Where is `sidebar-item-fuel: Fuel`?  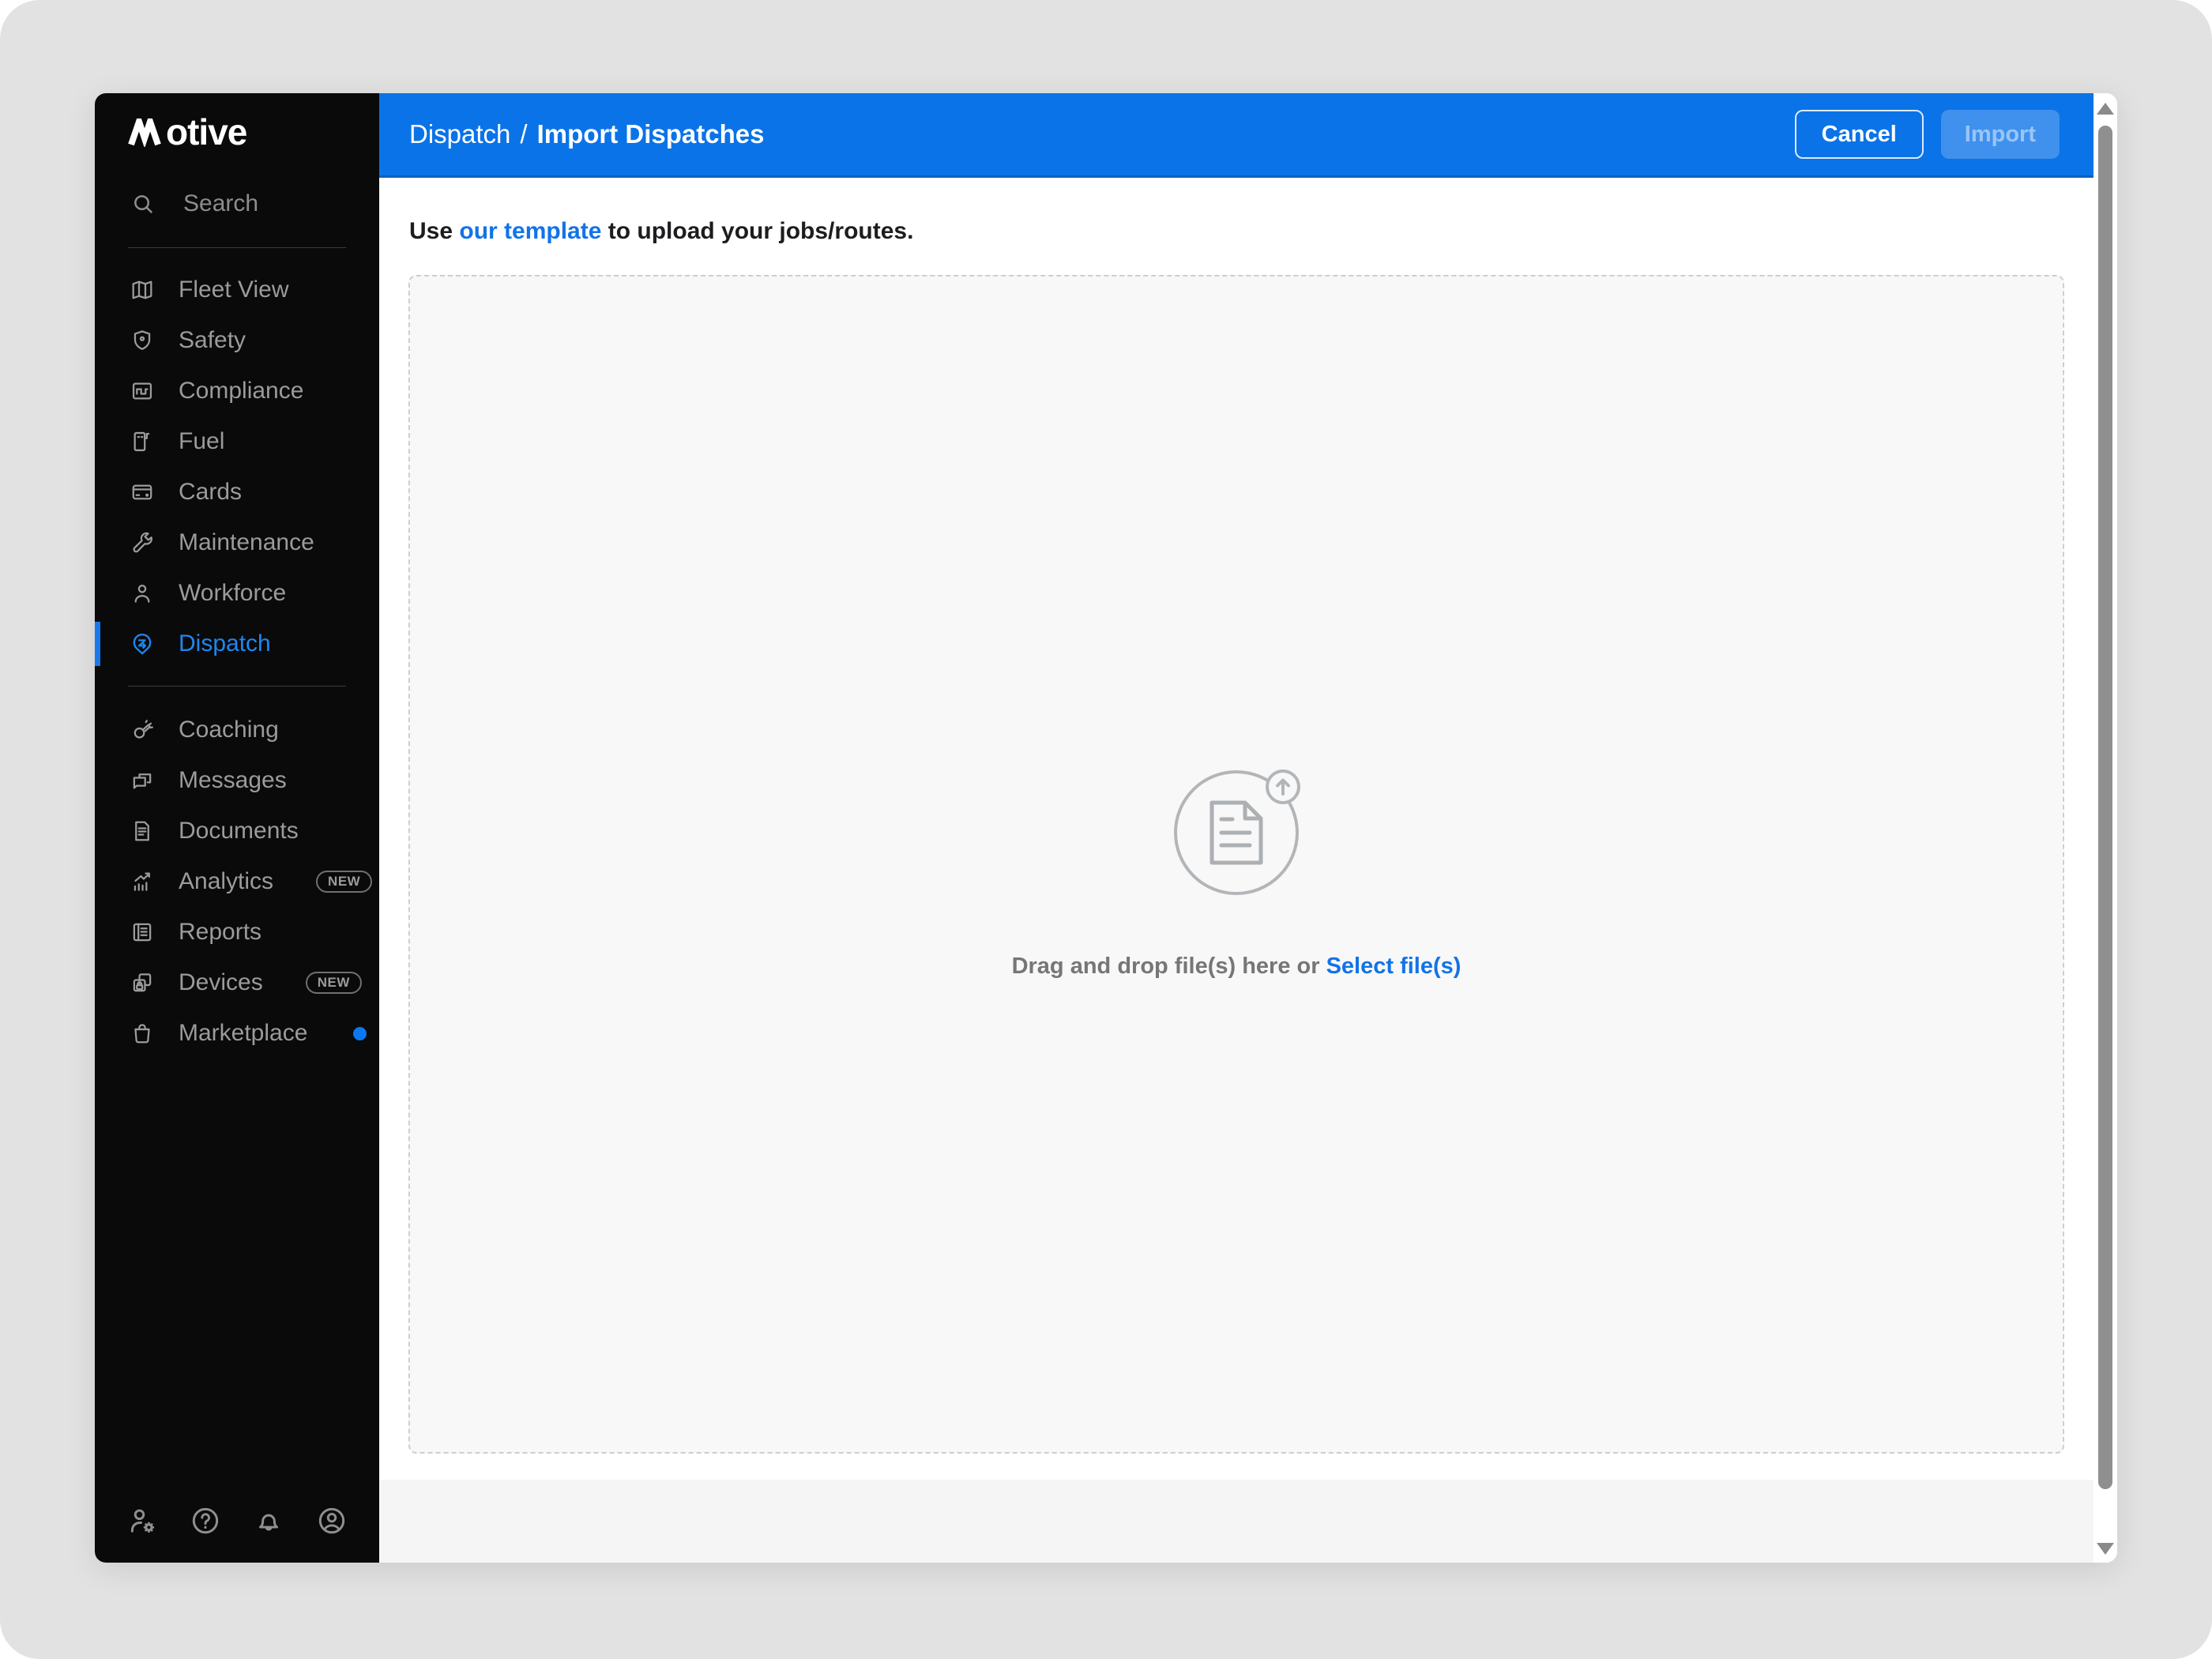 sidebar-item-fuel: Fuel is located at coordinates (237, 442).